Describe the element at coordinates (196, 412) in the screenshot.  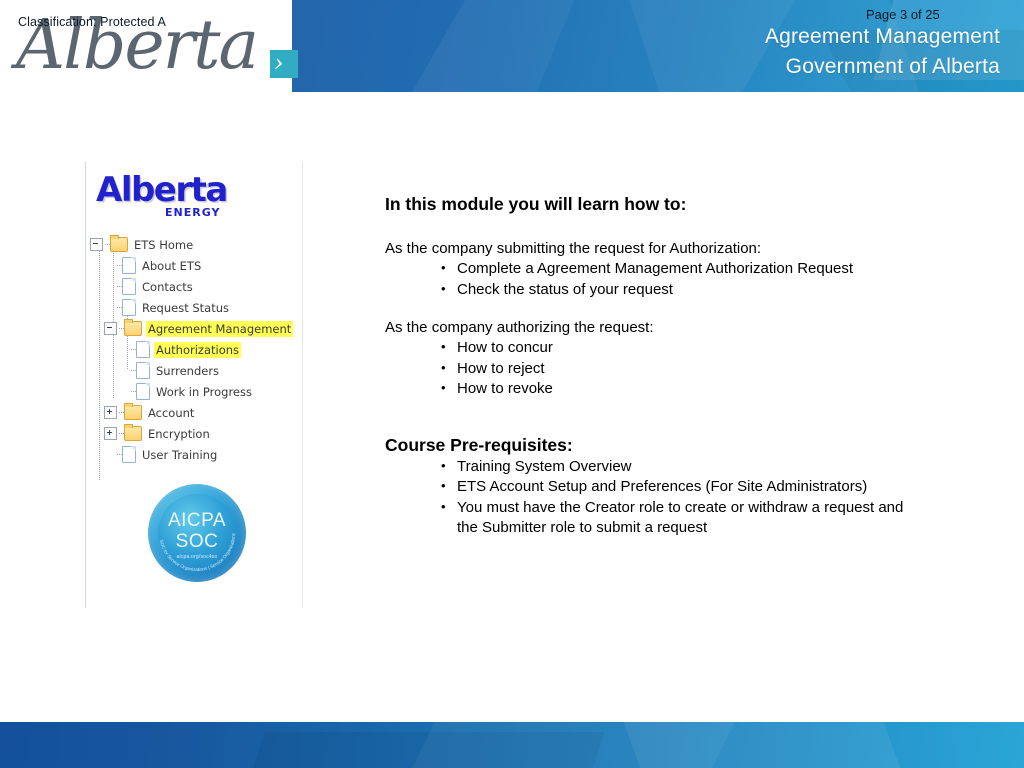
I see `tree-item-account: Account` at that location.